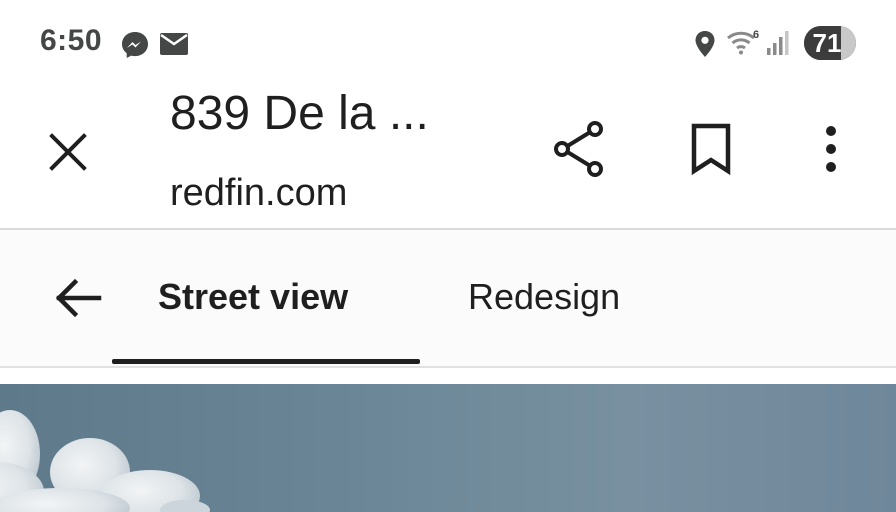  What do you see at coordinates (711, 149) in the screenshot?
I see `bookmark-icon` at bounding box center [711, 149].